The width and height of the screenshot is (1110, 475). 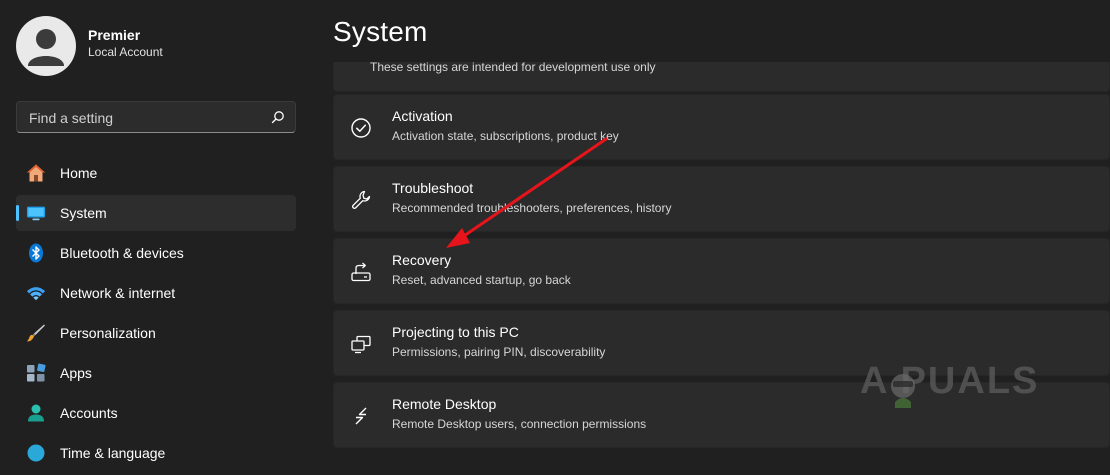 What do you see at coordinates (903, 391) in the screenshot?
I see `watermark-mascot-icon` at bounding box center [903, 391].